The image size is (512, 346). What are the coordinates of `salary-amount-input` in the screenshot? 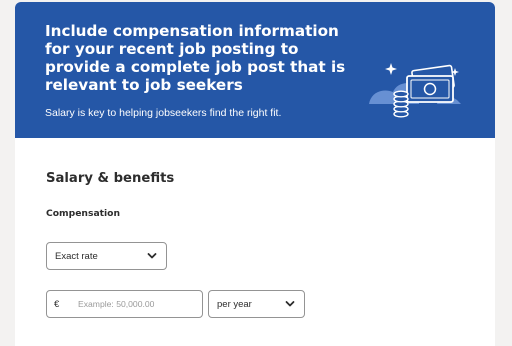 It's located at (138, 304).